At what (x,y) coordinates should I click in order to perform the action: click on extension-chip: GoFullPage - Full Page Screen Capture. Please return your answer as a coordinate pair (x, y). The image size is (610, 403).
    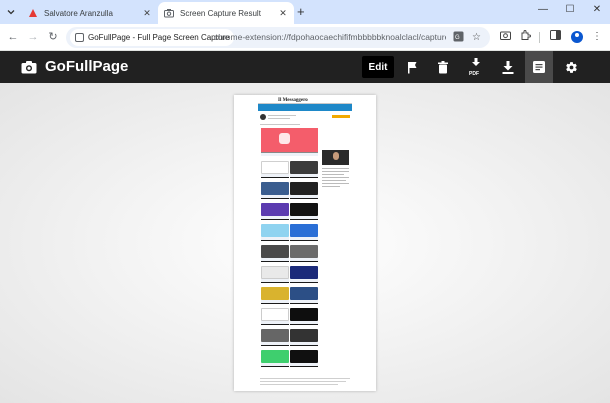
    Looking at the image, I should click on (152, 37).